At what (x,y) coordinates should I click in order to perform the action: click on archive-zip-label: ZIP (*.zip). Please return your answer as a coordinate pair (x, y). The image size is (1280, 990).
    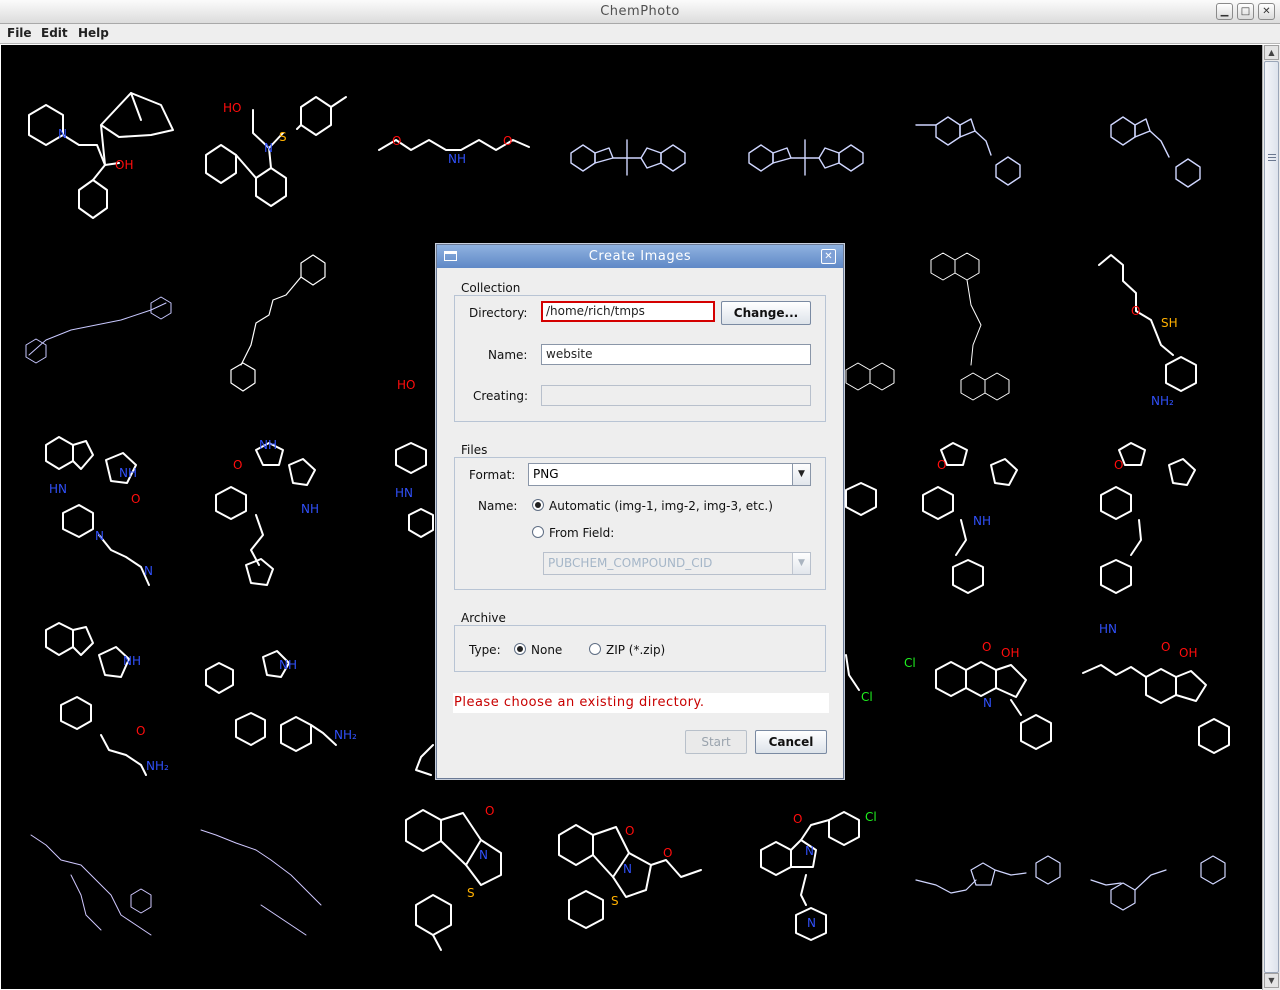
    Looking at the image, I should click on (635, 650).